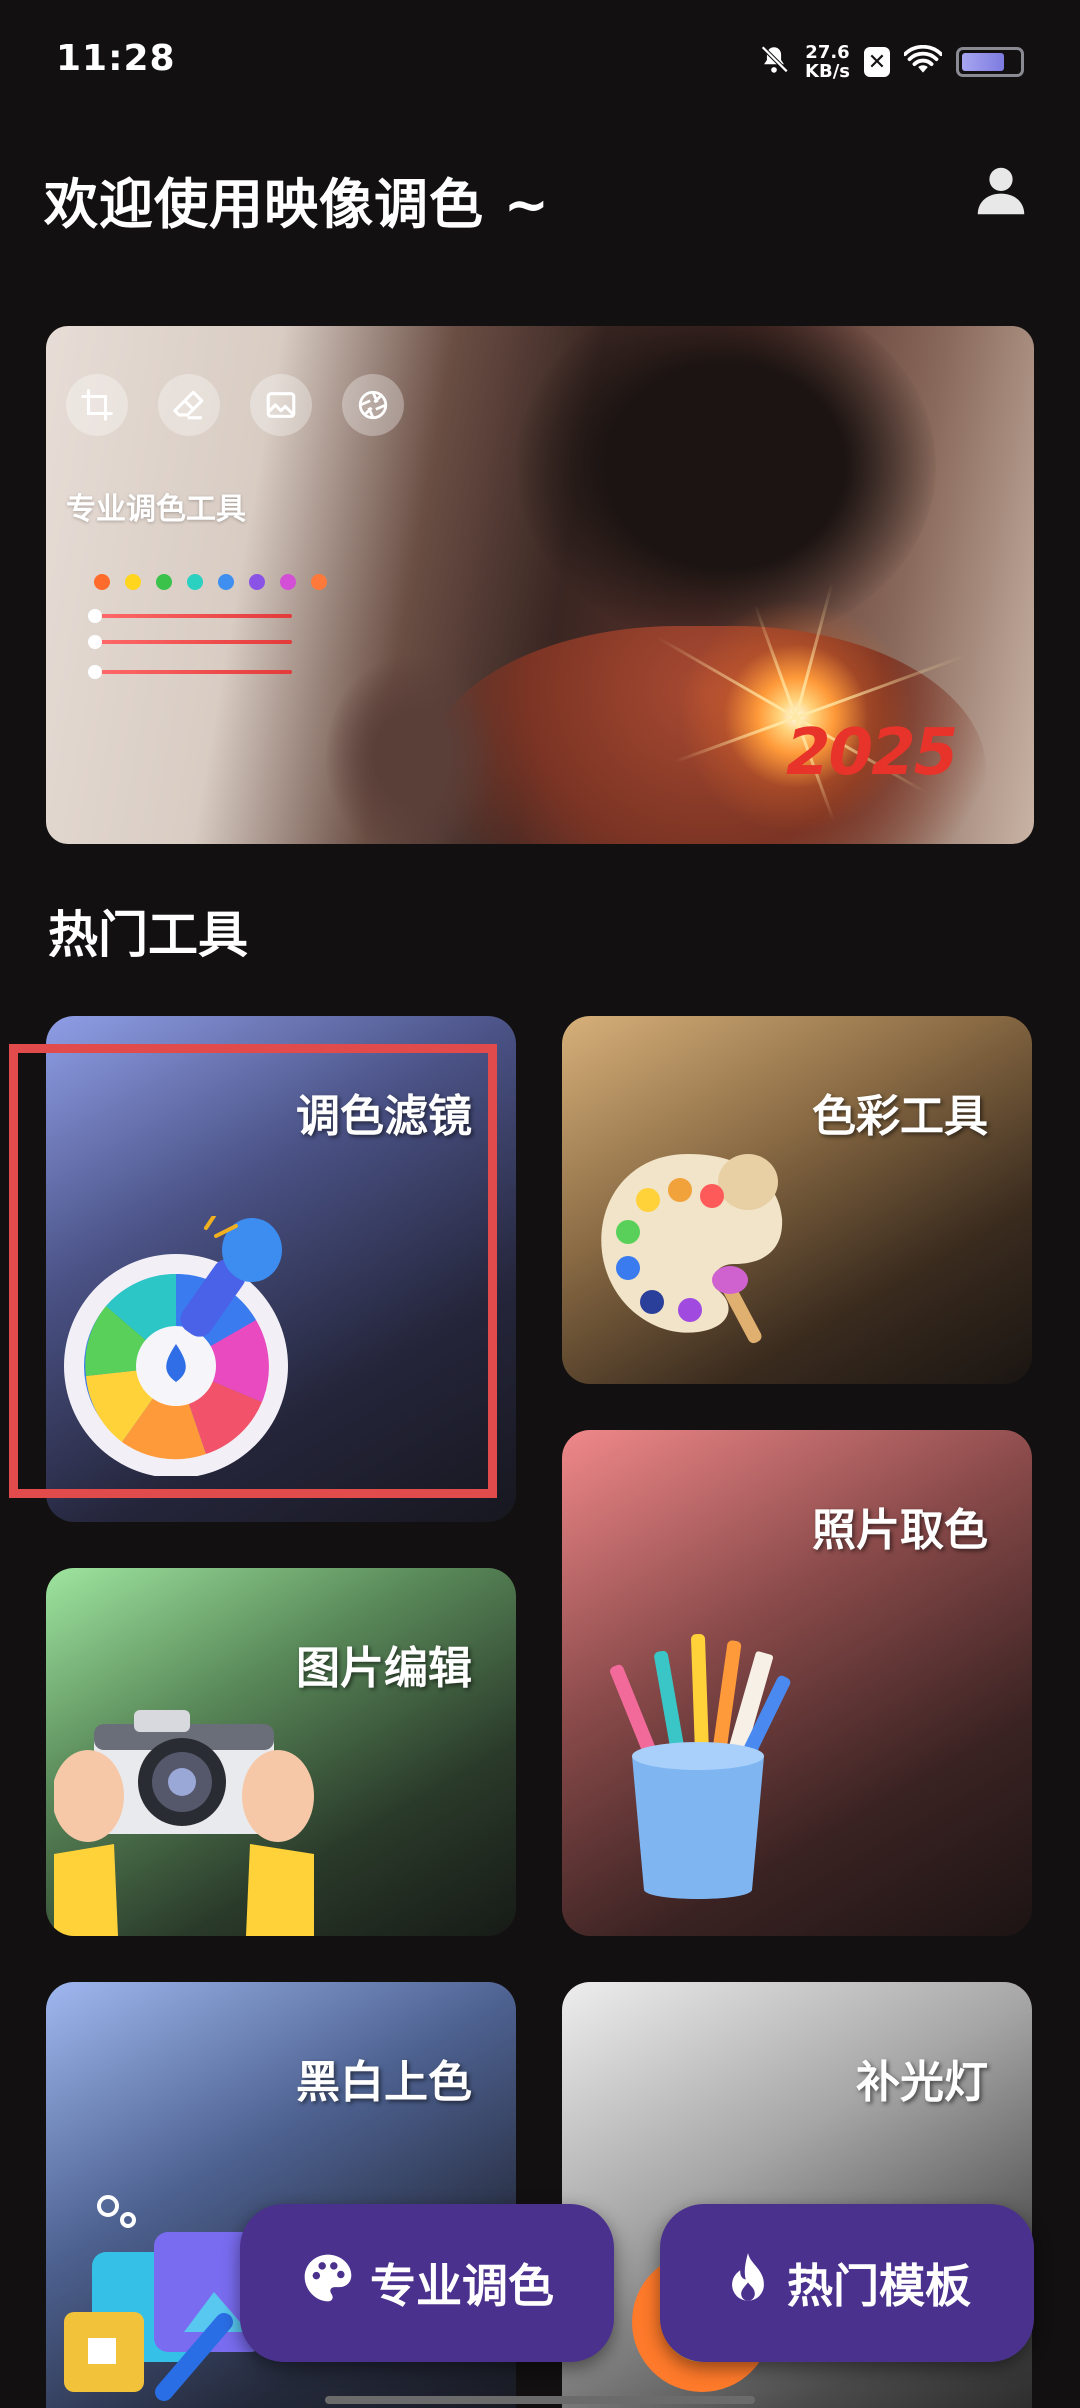 The image size is (1080, 2408). I want to click on image-icon, so click(281, 405).